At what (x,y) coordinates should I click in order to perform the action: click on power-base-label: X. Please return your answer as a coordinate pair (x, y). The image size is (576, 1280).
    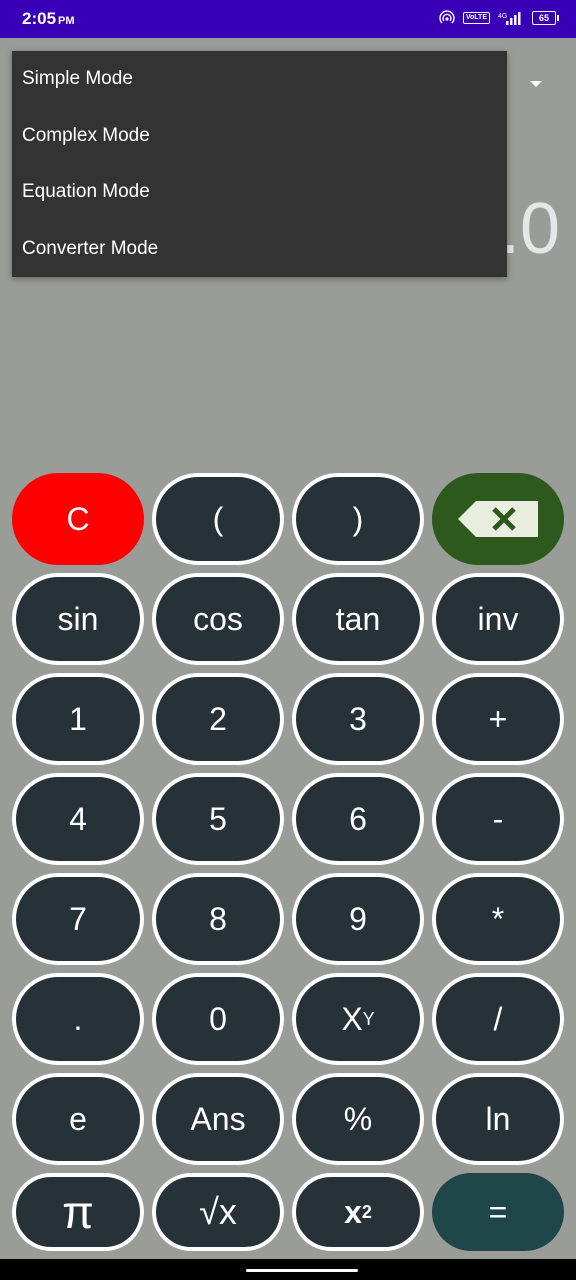
    Looking at the image, I should click on (352, 1018).